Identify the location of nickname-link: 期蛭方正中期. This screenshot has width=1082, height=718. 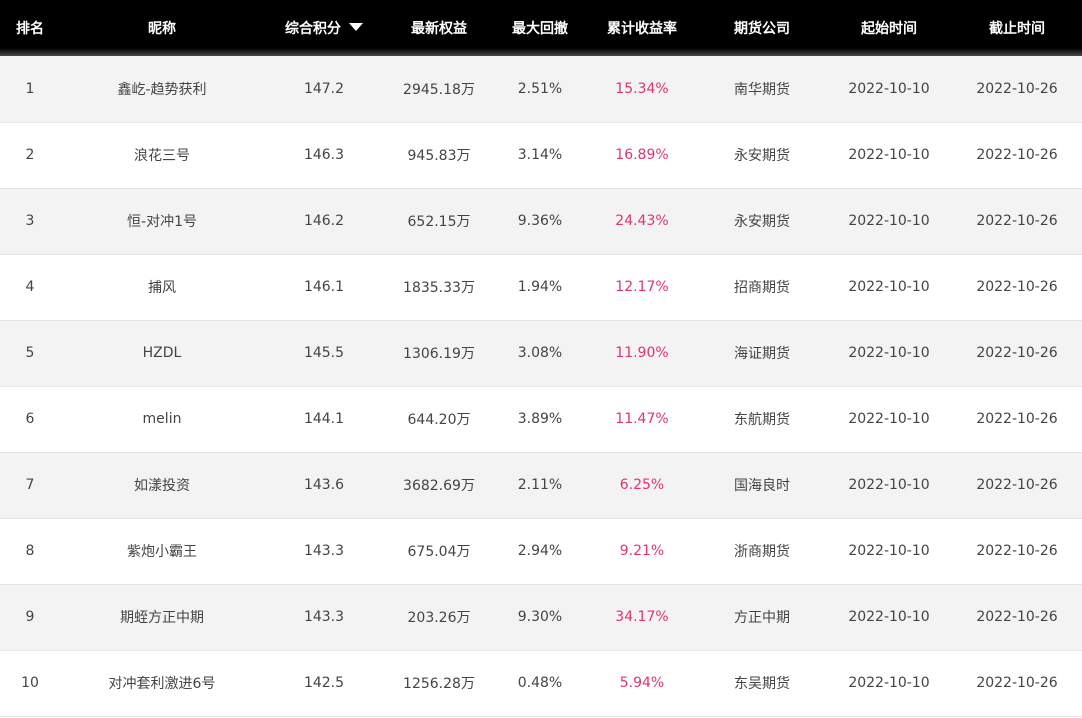
(162, 618).